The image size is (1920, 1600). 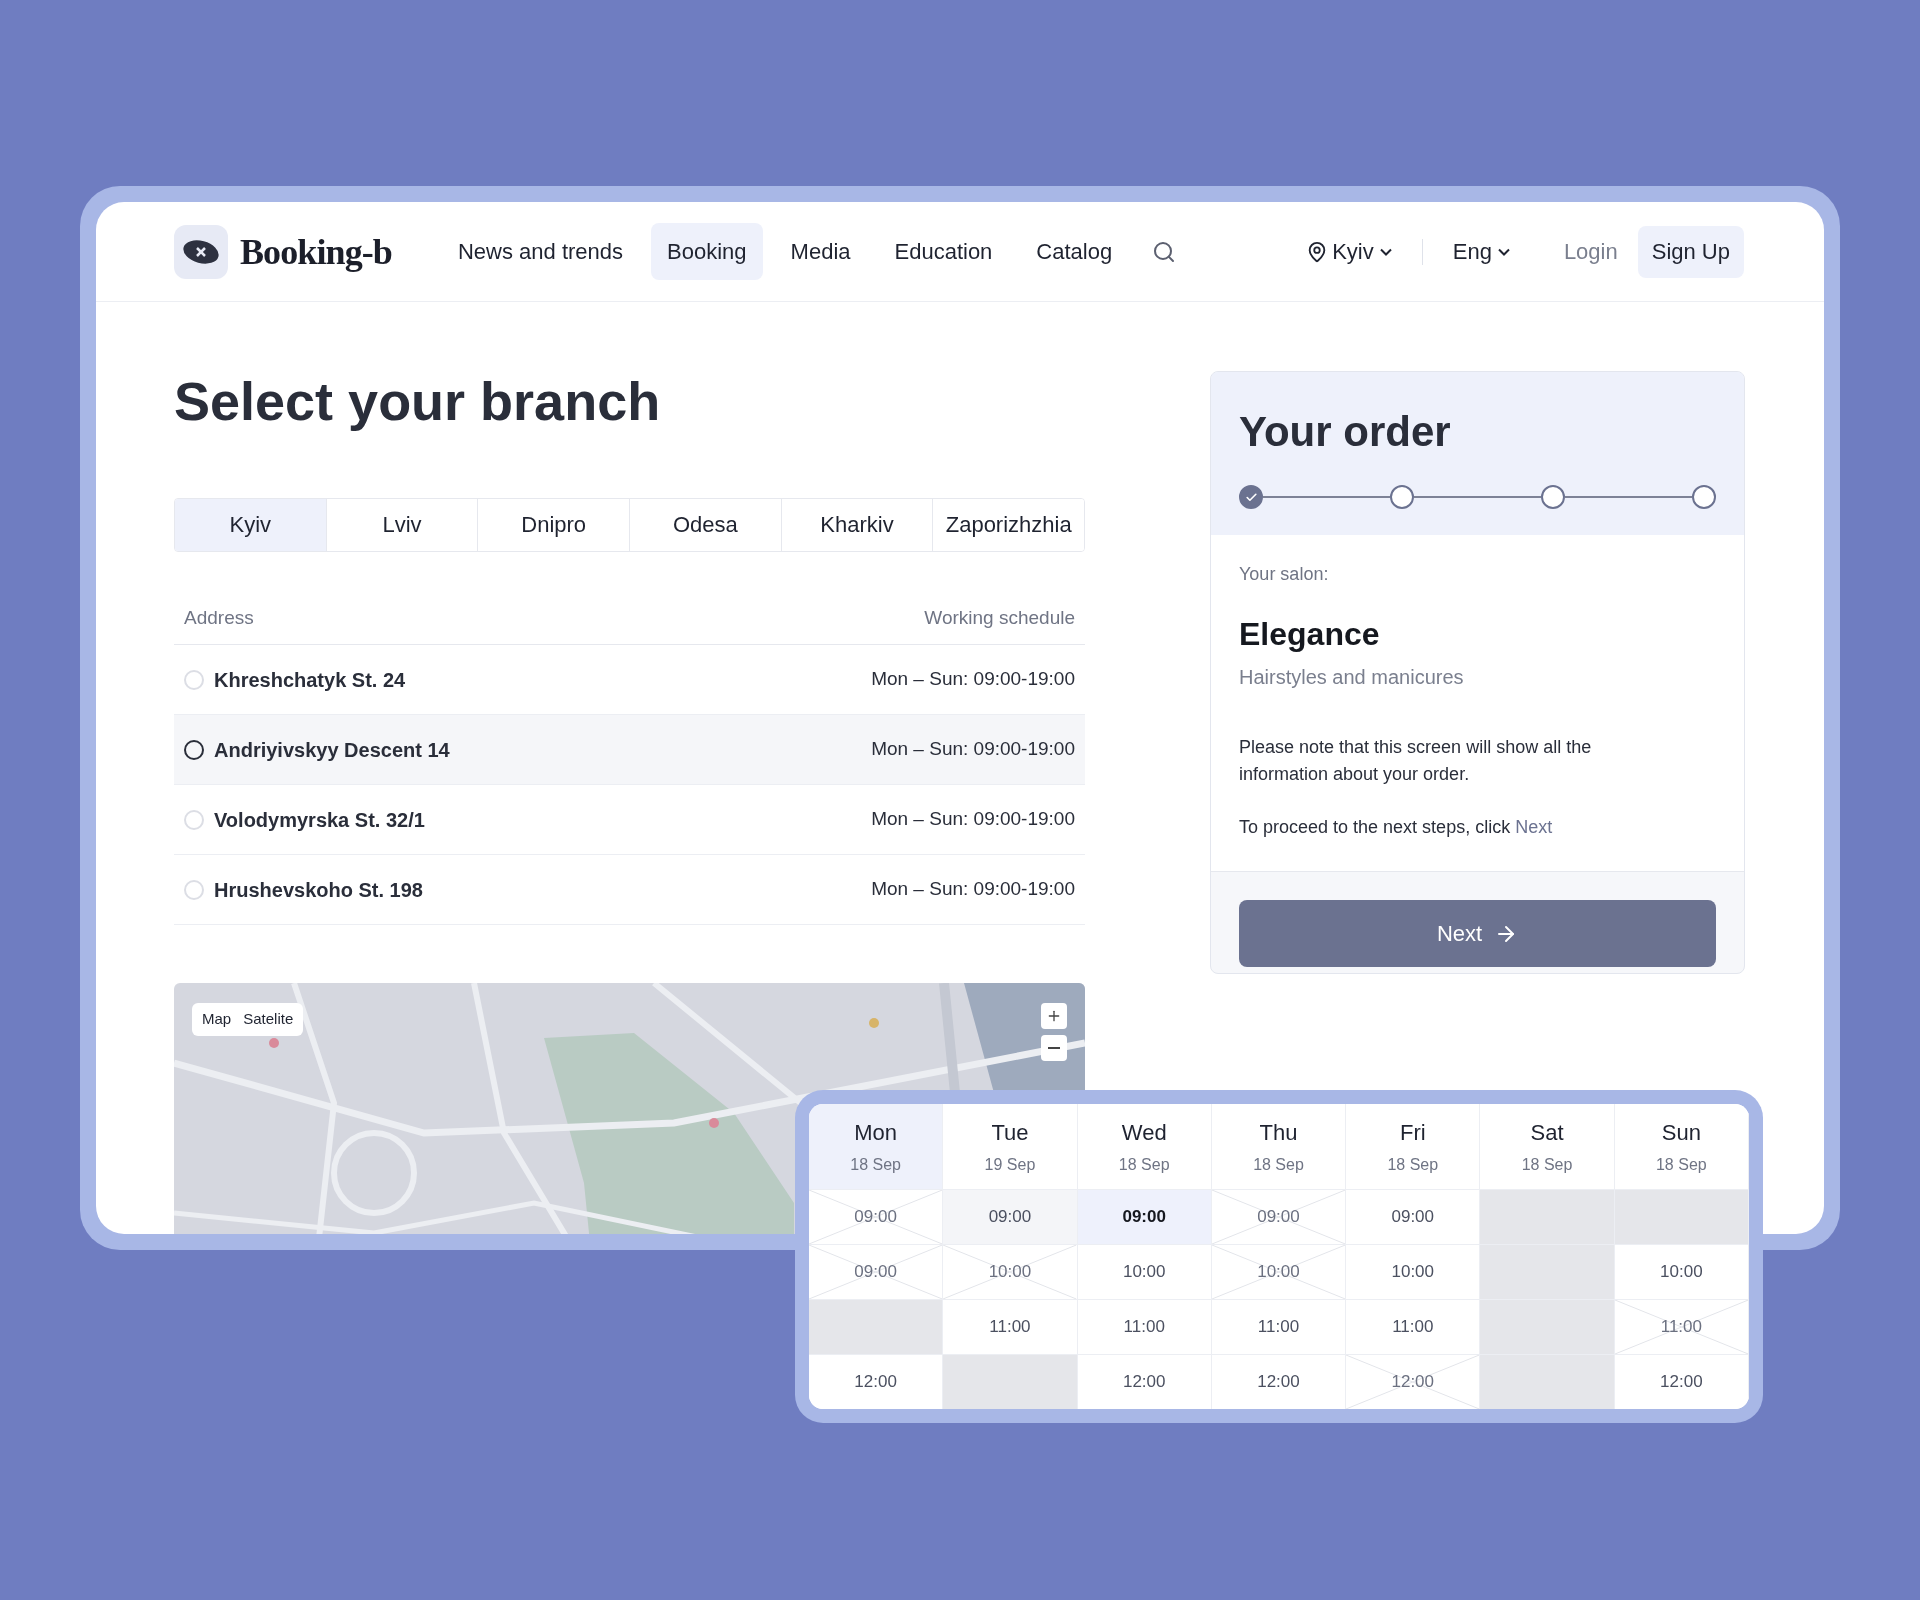 What do you see at coordinates (332, 750) in the screenshot?
I see `branch-address: Andriyivskyy Descent 14` at bounding box center [332, 750].